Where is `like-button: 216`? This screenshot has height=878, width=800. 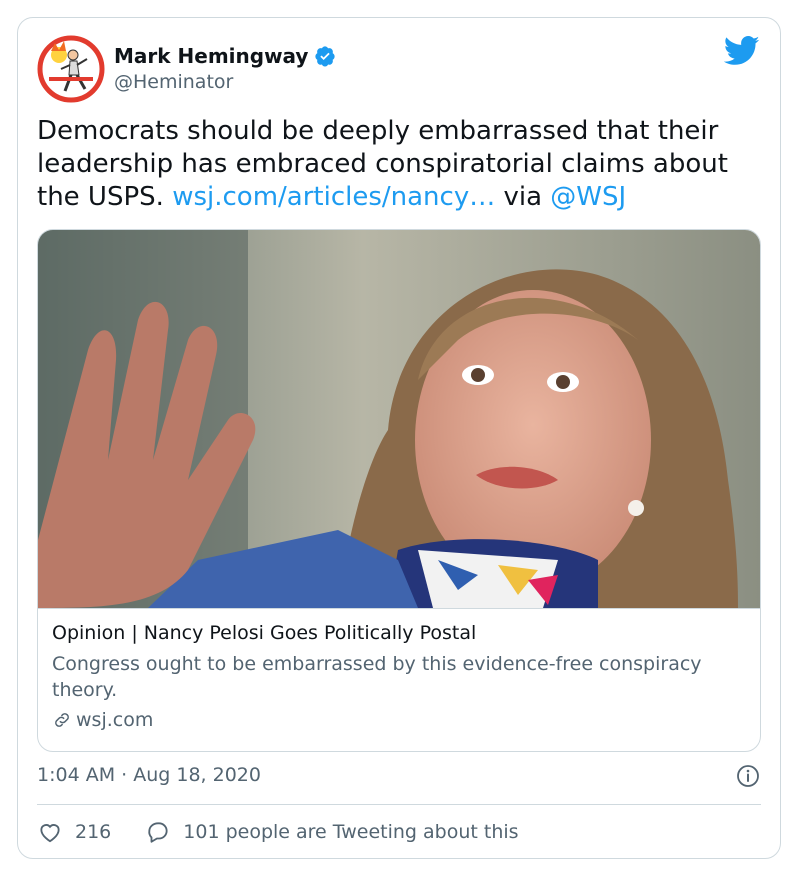 like-button: 216 is located at coordinates (74, 832).